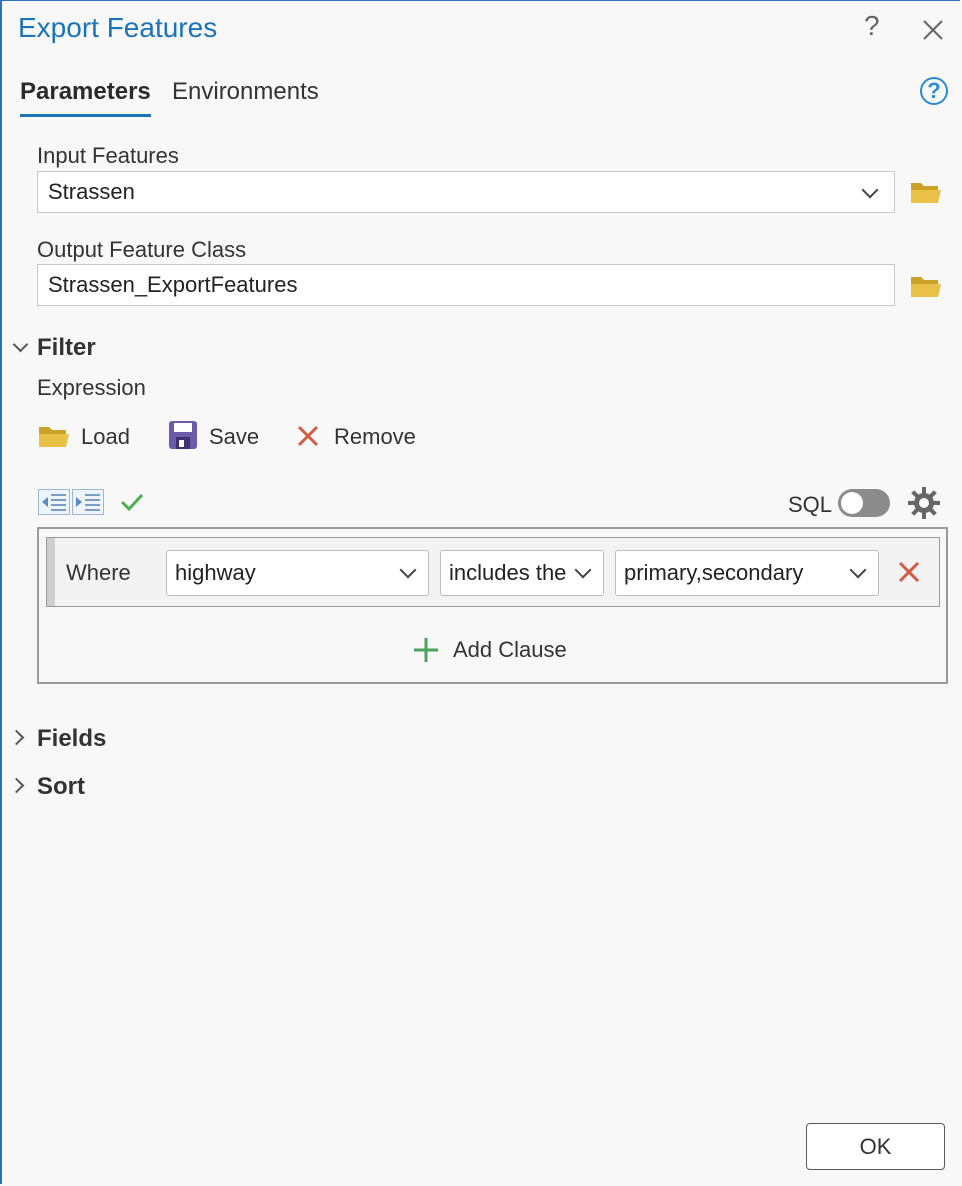 This screenshot has height=1186, width=962. I want to click on output-feature-class-input: Strassen_ExportFeatures, so click(466, 285).